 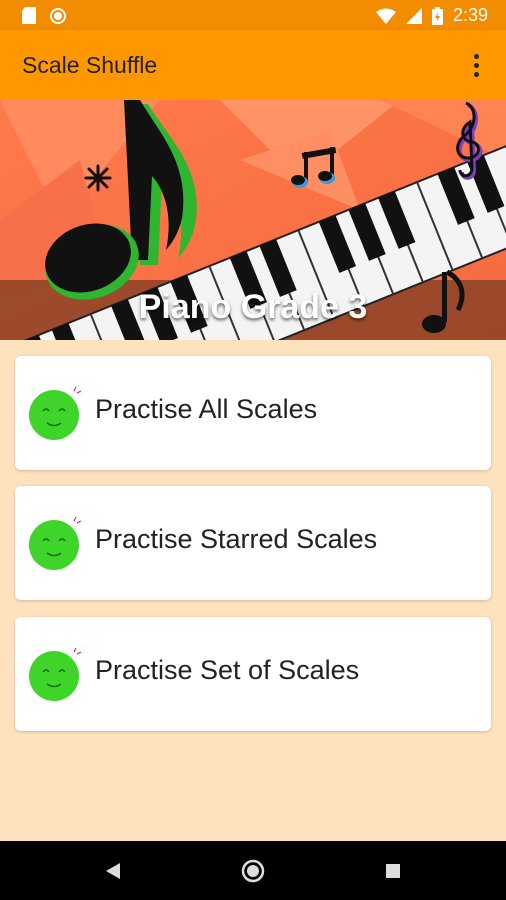 I want to click on notification-icon, so click(x=58, y=15).